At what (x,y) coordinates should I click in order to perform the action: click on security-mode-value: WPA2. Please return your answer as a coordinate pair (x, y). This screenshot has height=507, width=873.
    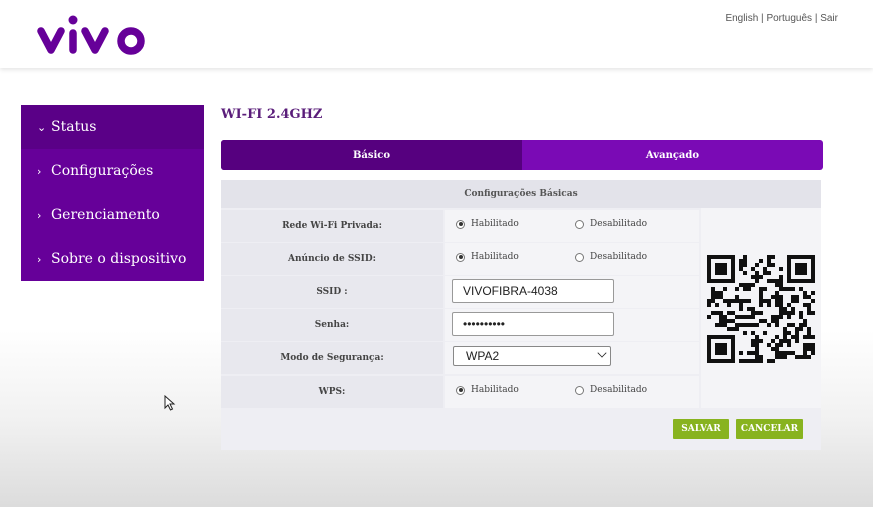
    Looking at the image, I should click on (483, 356).